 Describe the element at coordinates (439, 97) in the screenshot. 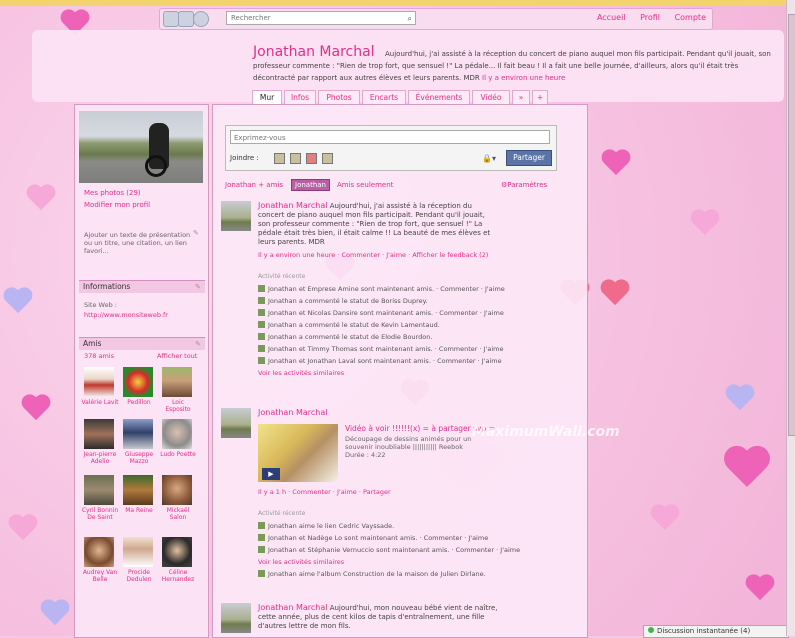

I see `tab-events: Événements` at that location.